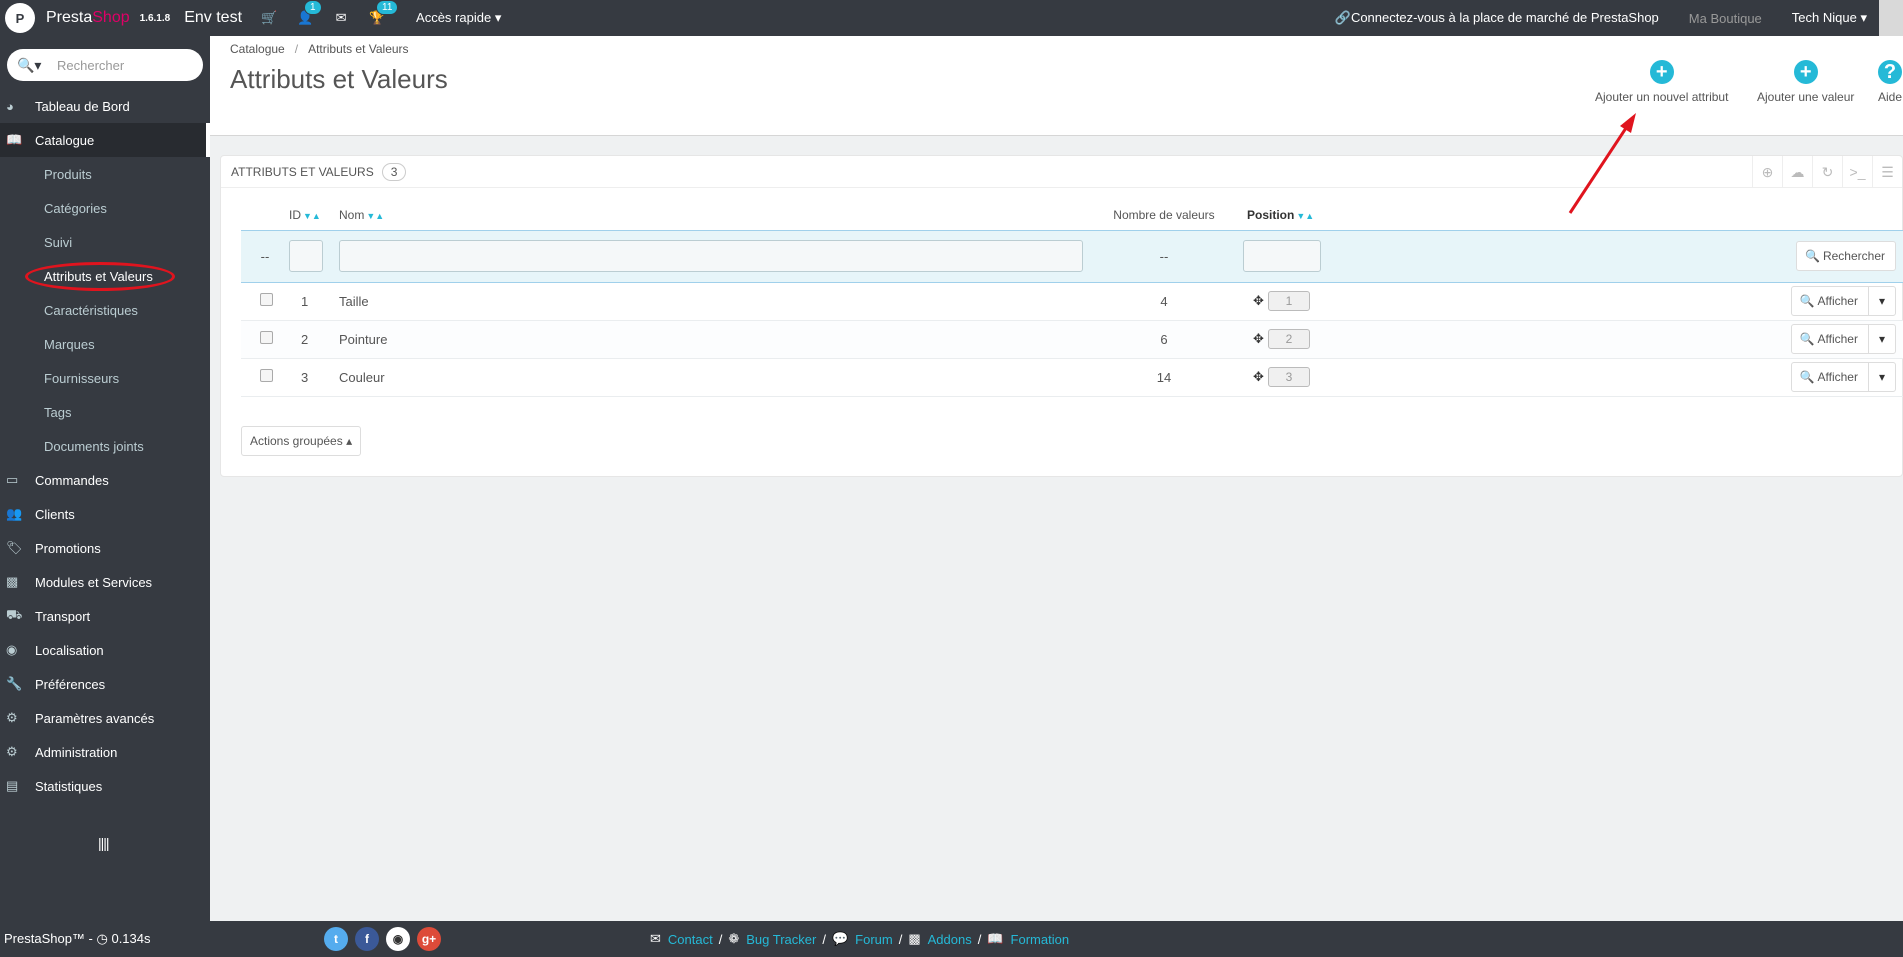 The image size is (1903, 957). What do you see at coordinates (213, 18) in the screenshot?
I see `shop-name: Env test` at bounding box center [213, 18].